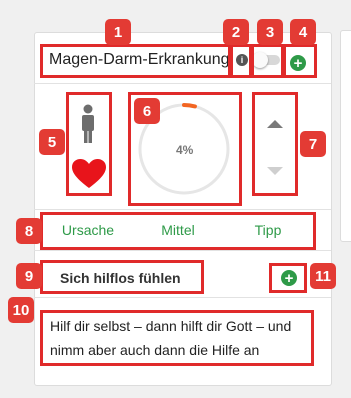  Describe the element at coordinates (182, 209) in the screenshot. I see `tabs-divider` at that location.